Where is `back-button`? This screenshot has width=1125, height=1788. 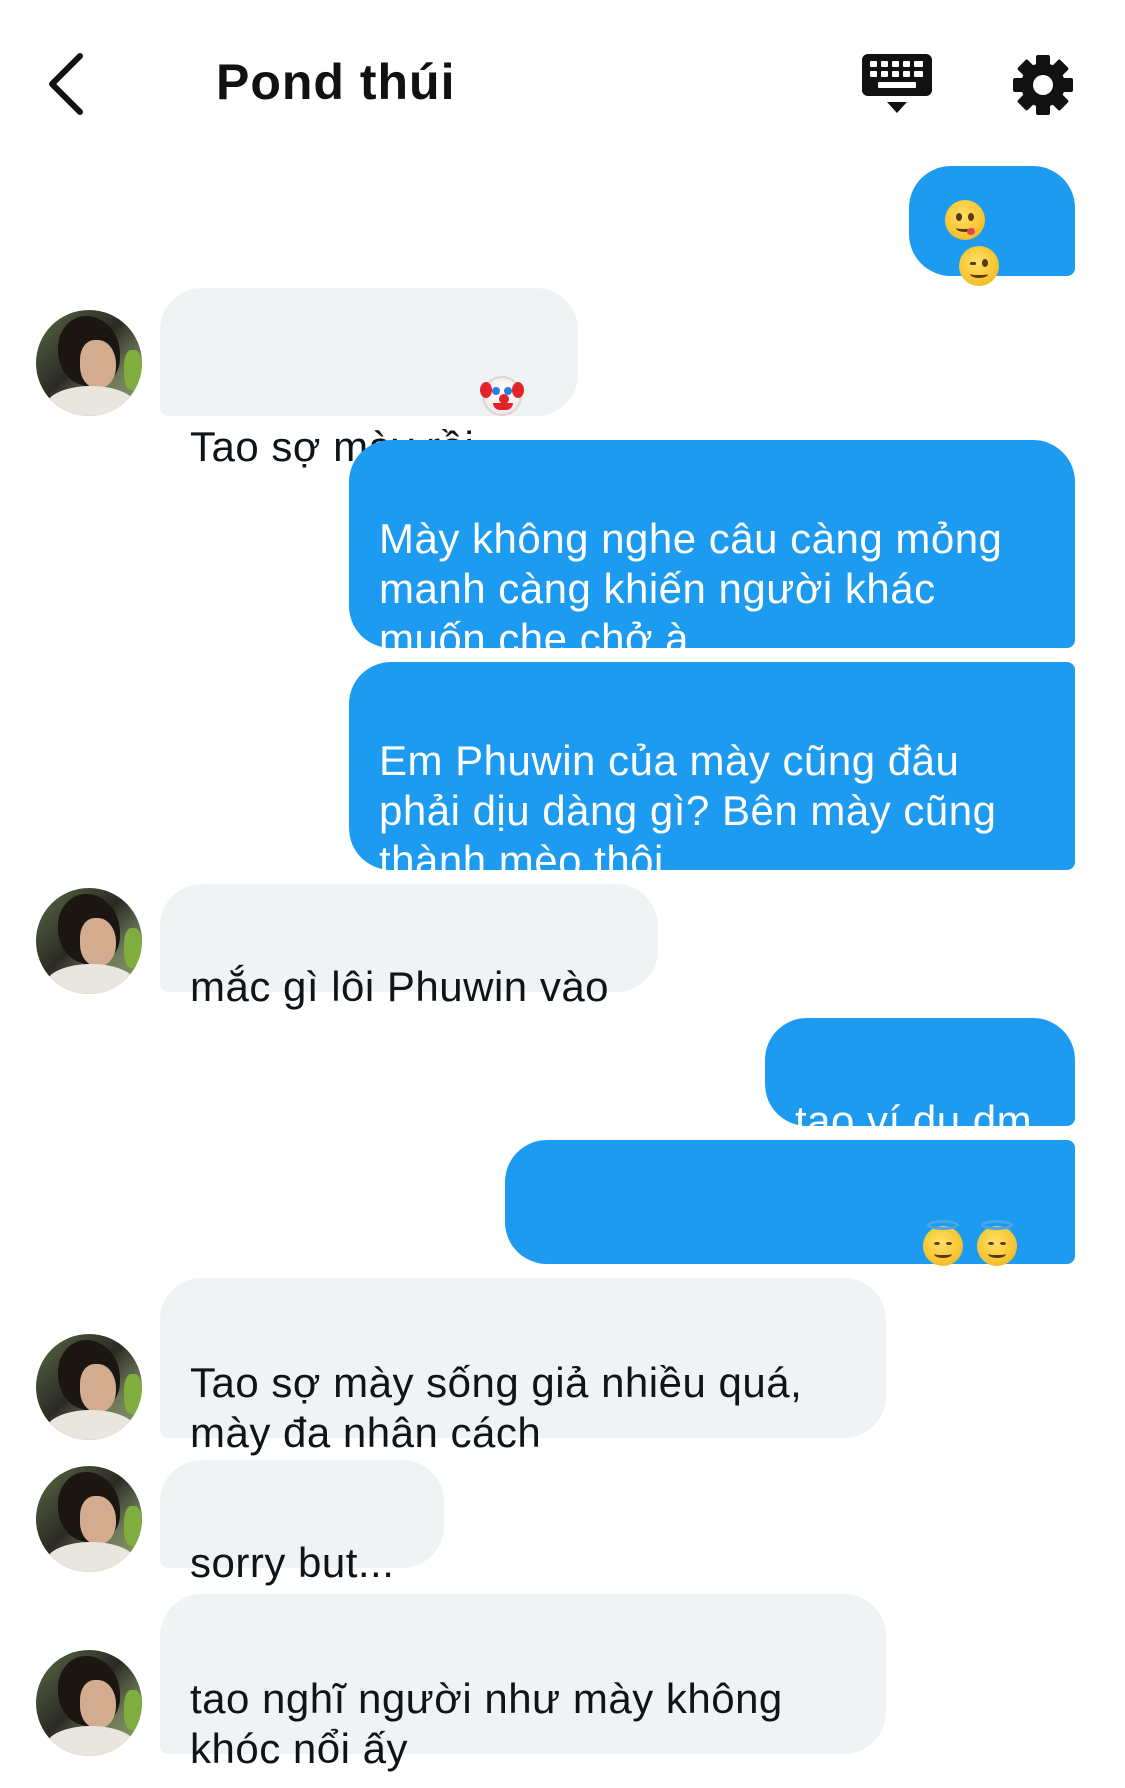 back-button is located at coordinates (66, 84).